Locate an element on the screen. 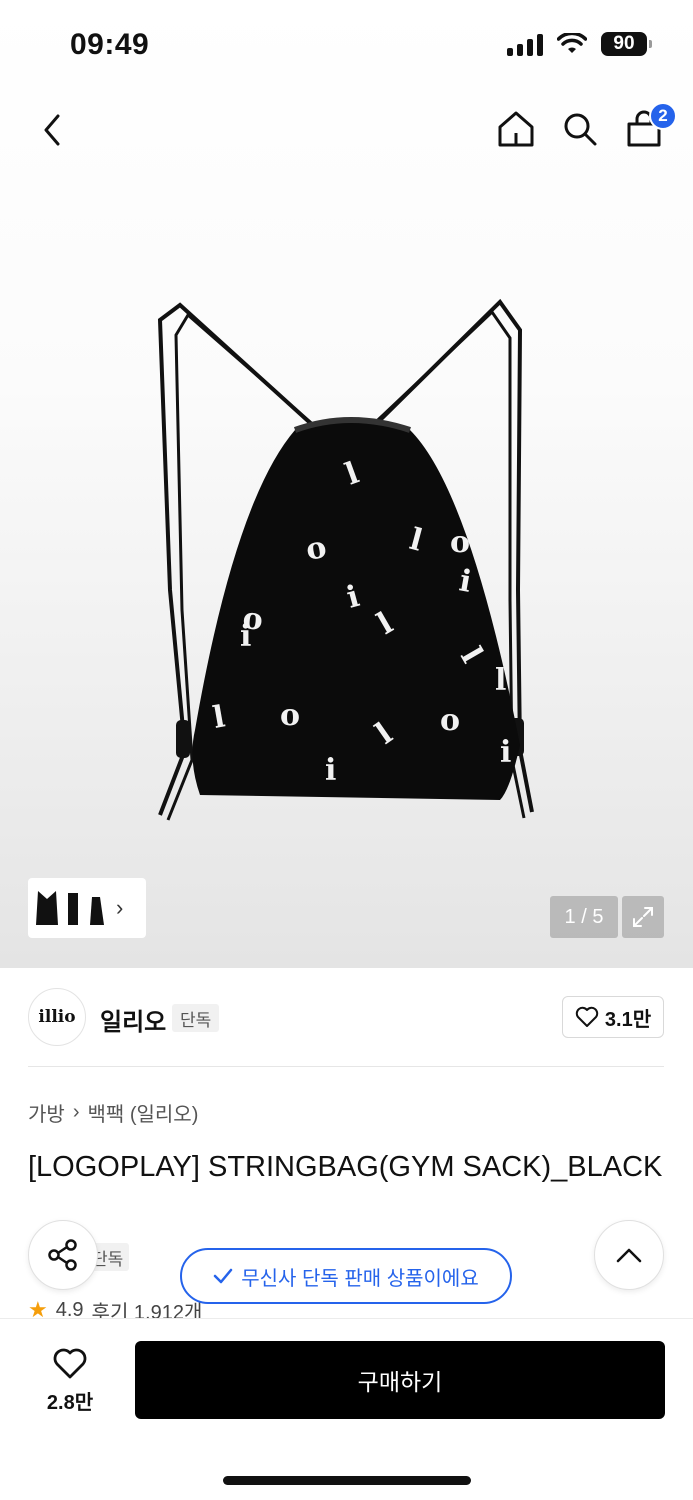 The height and width of the screenshot is (1500, 693). scroll-to-top-button is located at coordinates (629, 1255).